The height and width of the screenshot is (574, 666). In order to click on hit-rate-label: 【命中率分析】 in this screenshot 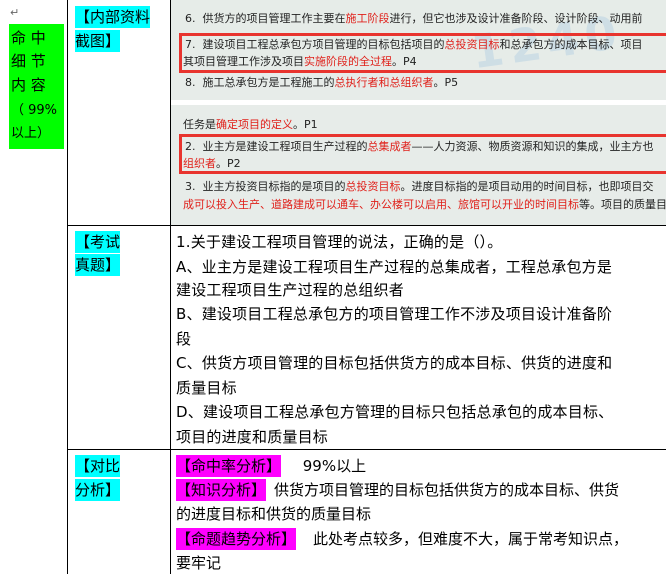, I will do `click(229, 466)`.